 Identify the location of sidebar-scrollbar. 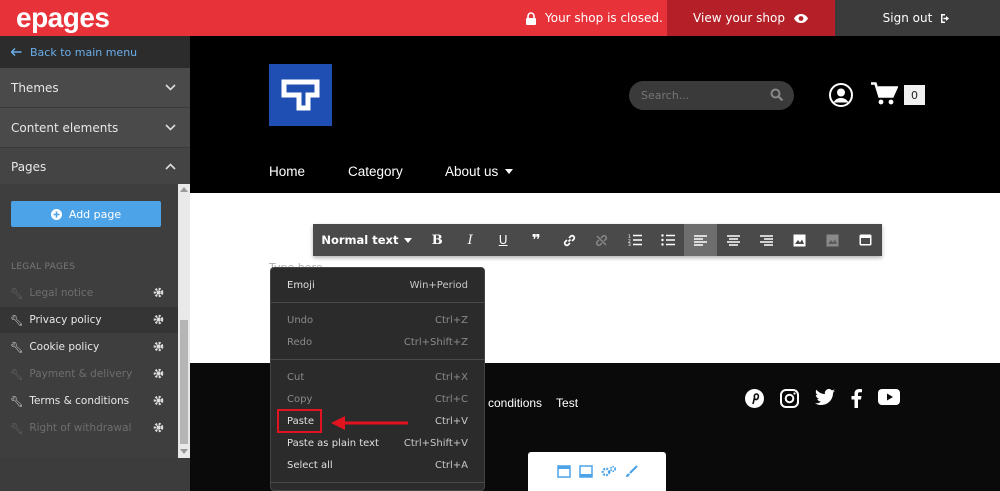
(184, 321).